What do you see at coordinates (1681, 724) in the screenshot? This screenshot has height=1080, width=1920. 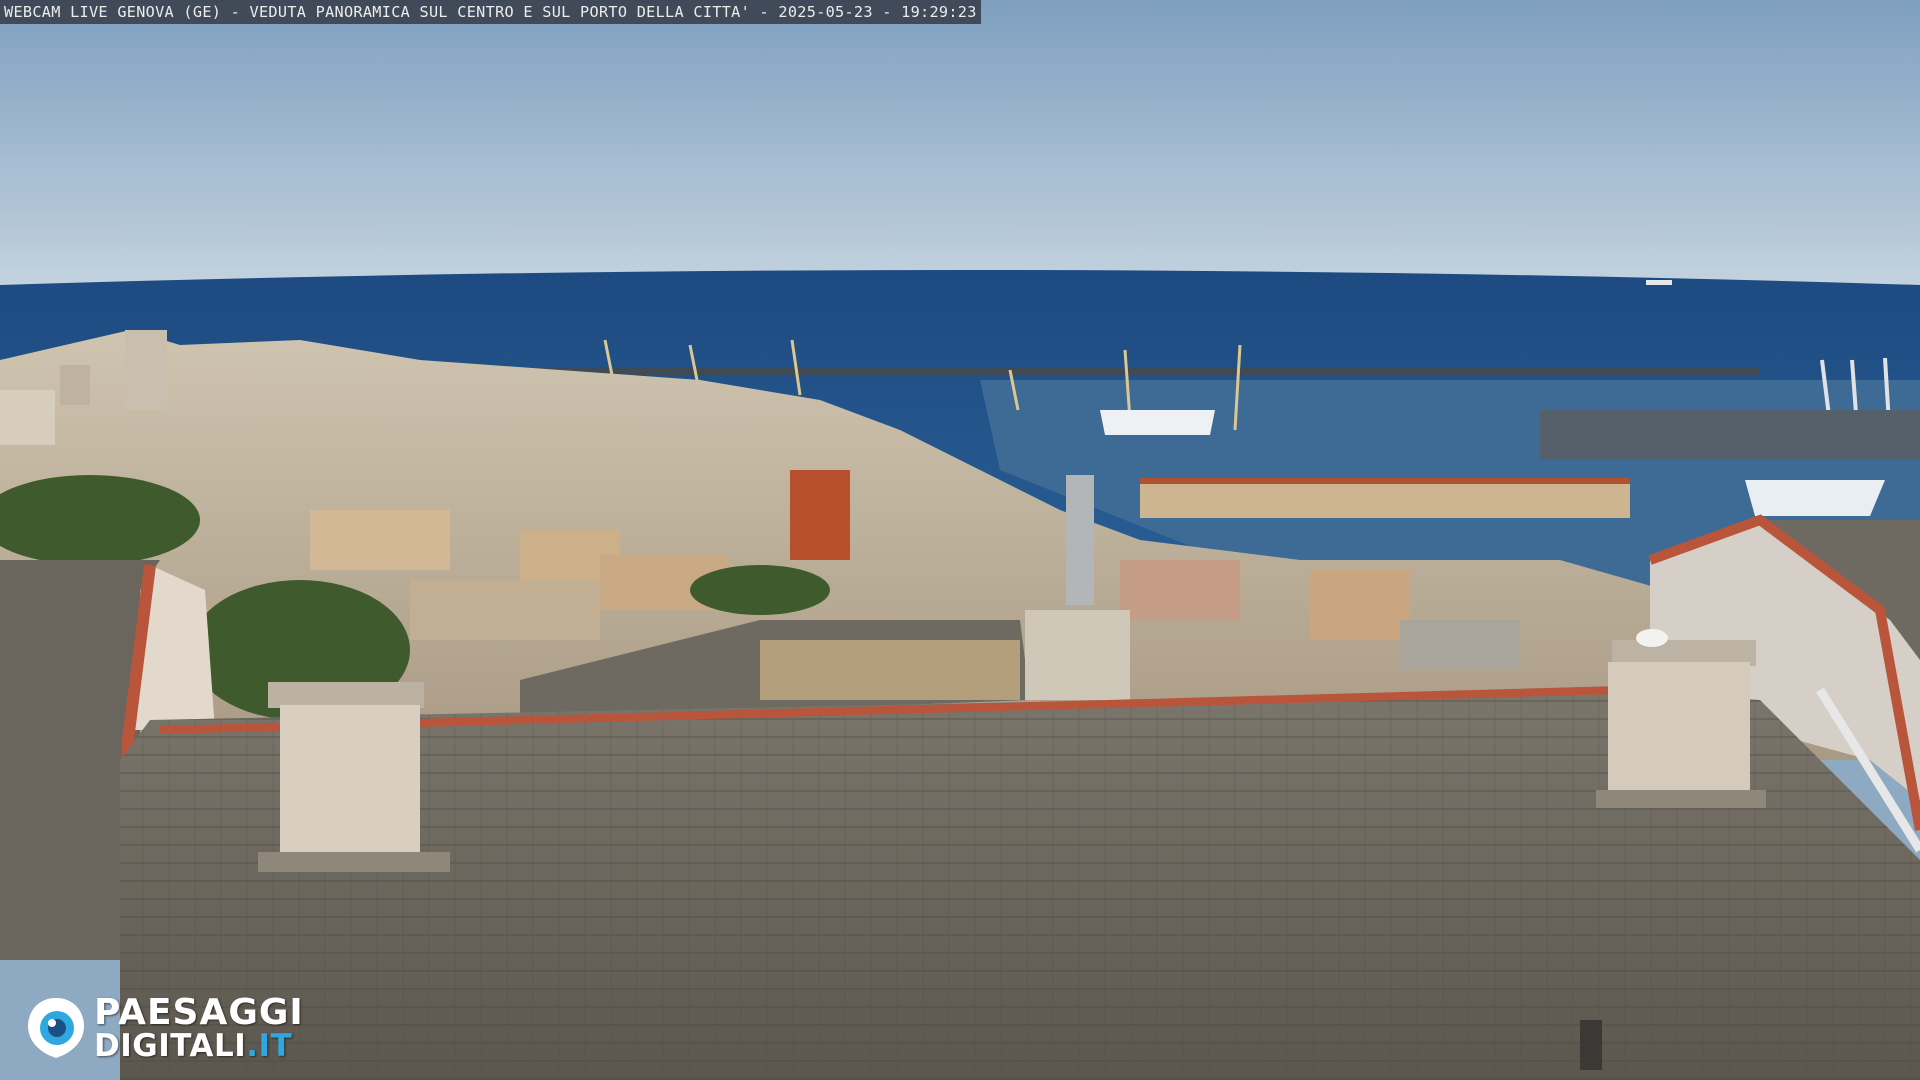 I see `chimney-right` at bounding box center [1681, 724].